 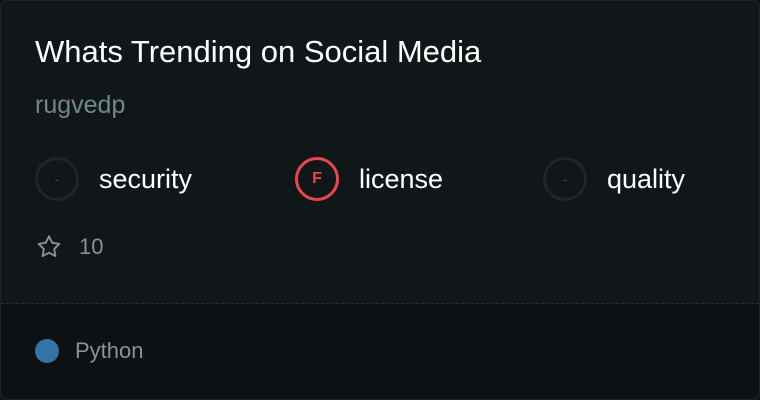 I want to click on metric-security: - security, so click(x=113, y=179).